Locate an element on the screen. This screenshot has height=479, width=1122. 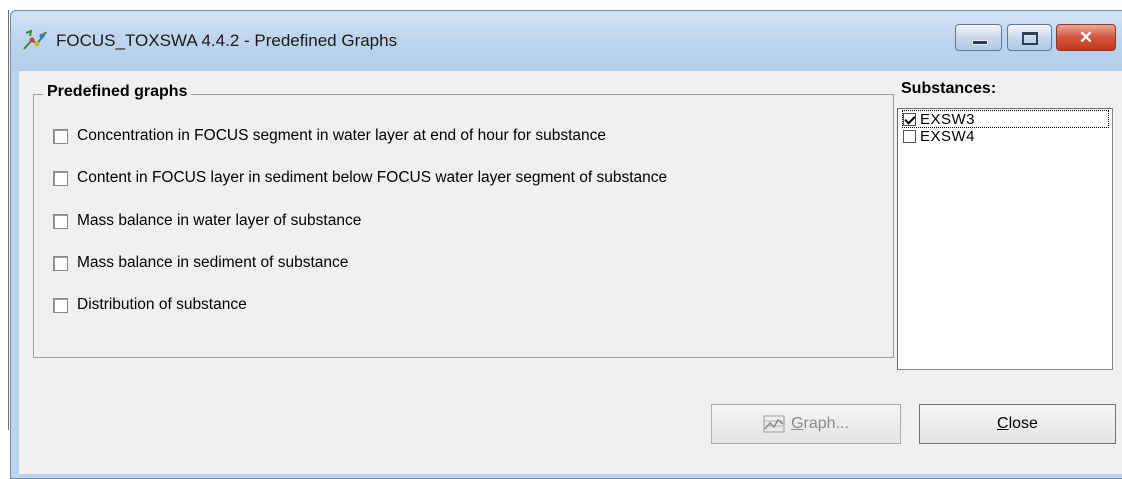
substance-item-exsw4: EXSW4 is located at coordinates (939, 136).